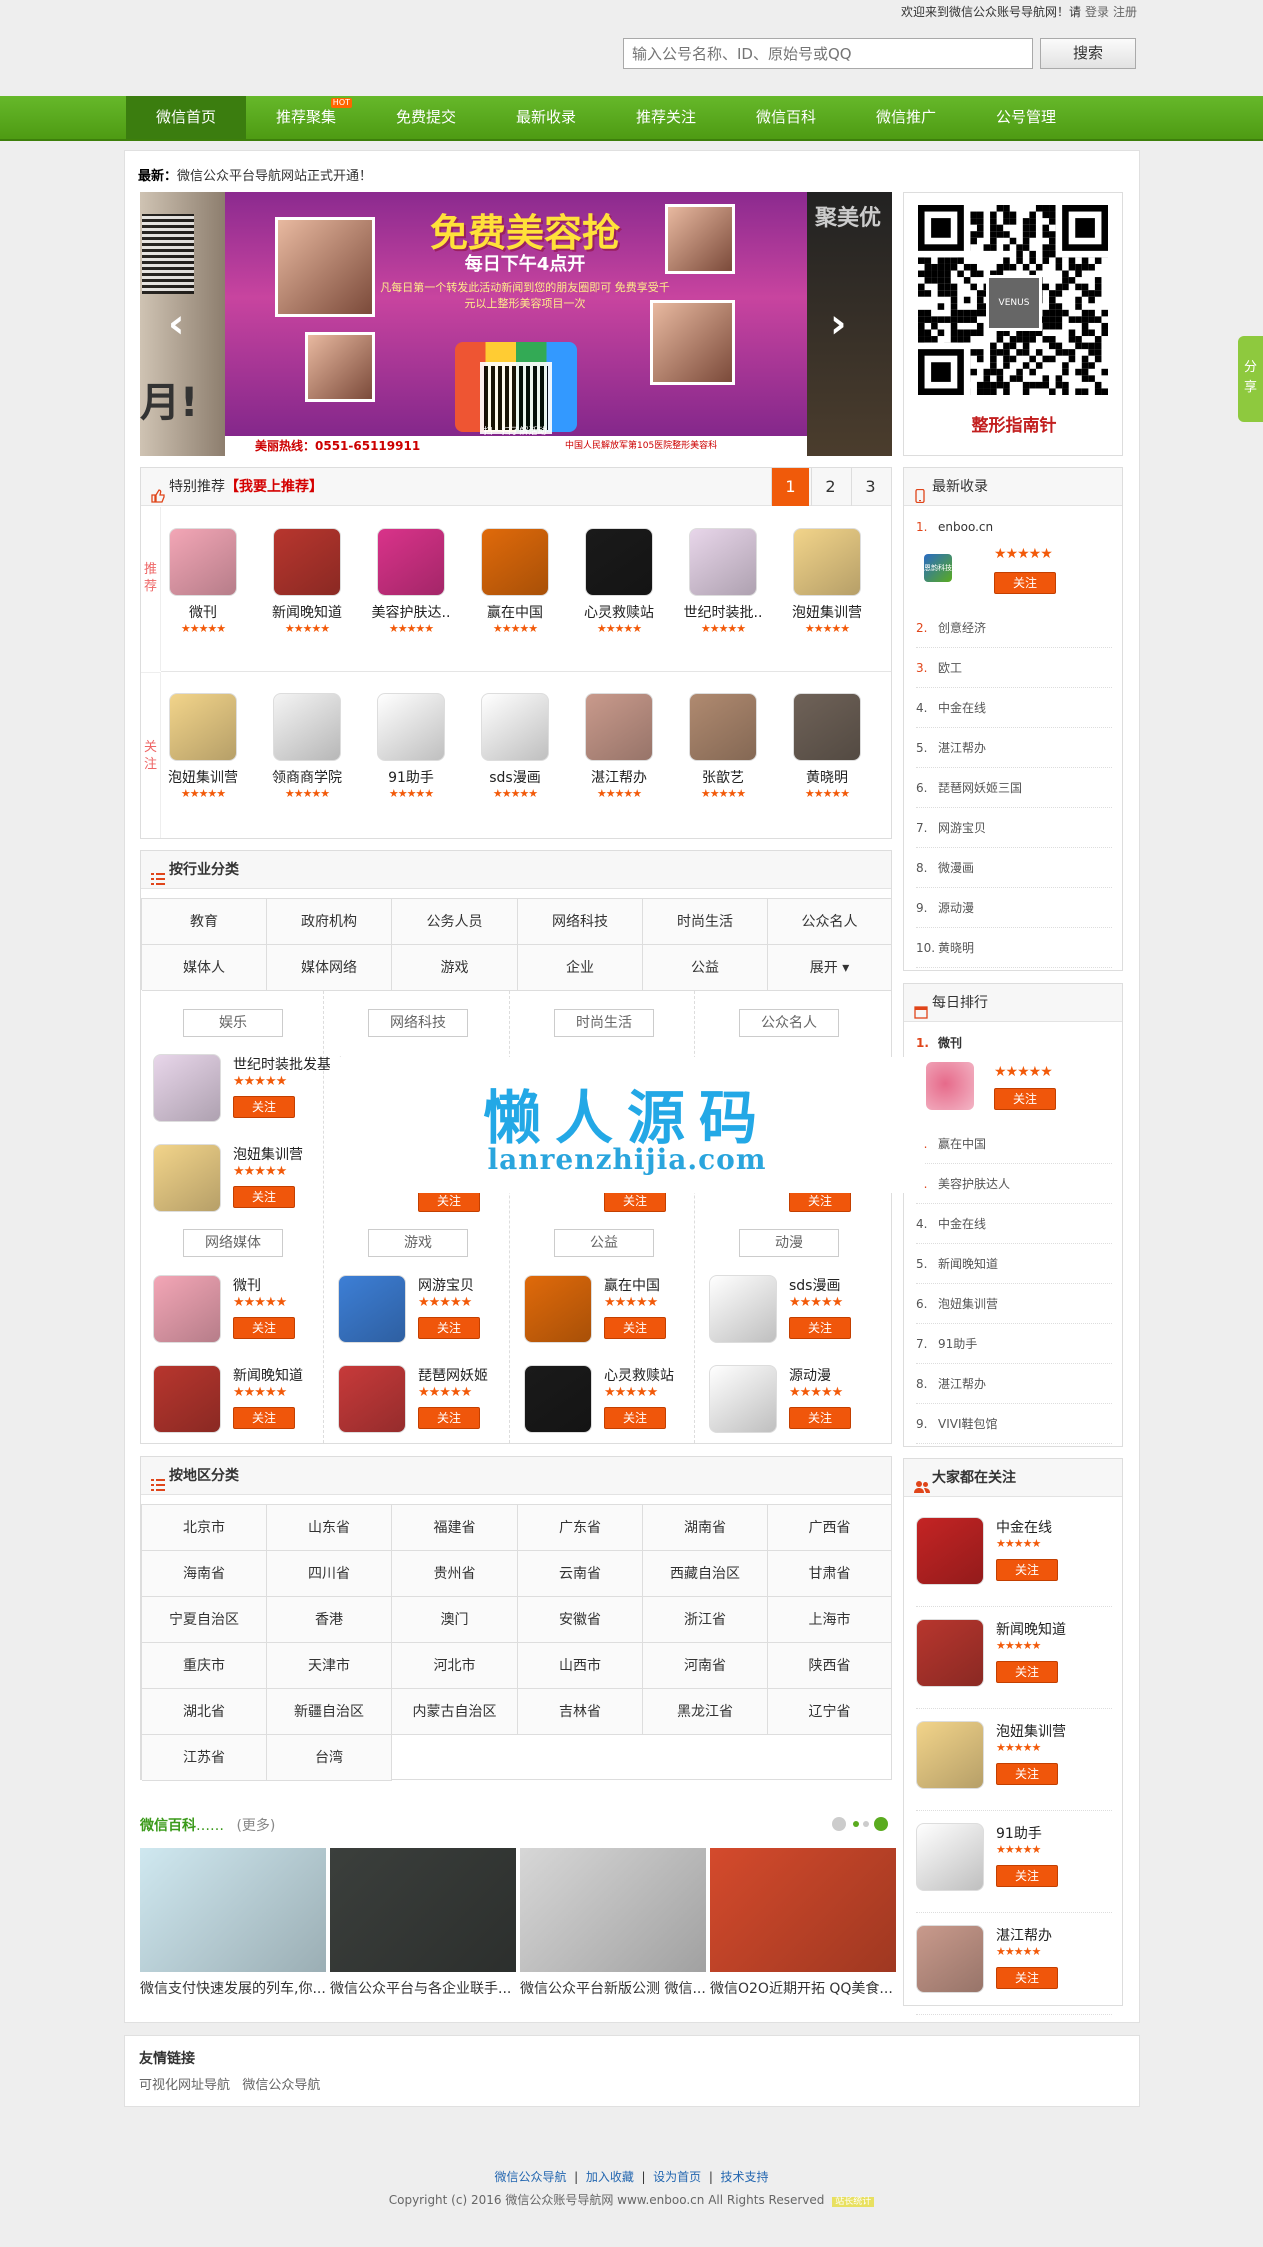 Image resolution: width=1263 pixels, height=2247 pixels. Describe the element at coordinates (830, 1574) in the screenshot. I see `region-item: 甘肃省` at that location.